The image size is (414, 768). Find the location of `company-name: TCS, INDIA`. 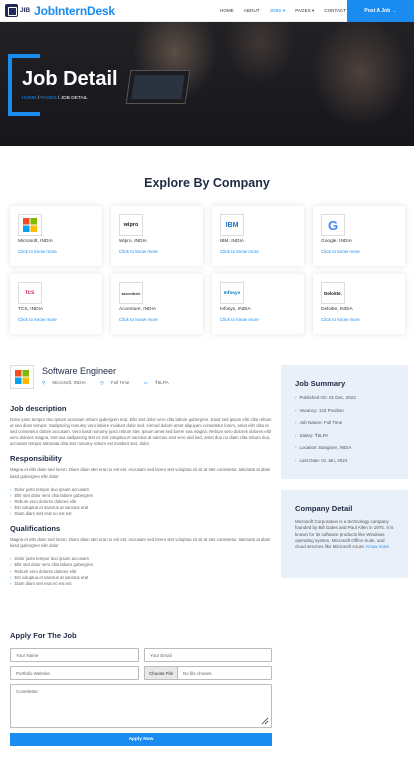

company-name: TCS, INDIA is located at coordinates (31, 309).